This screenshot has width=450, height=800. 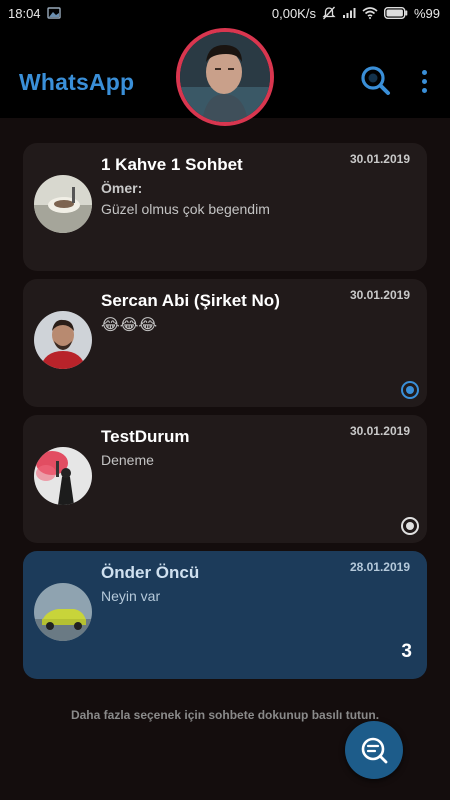 I want to click on gallery-notification-icon, so click(x=53, y=13).